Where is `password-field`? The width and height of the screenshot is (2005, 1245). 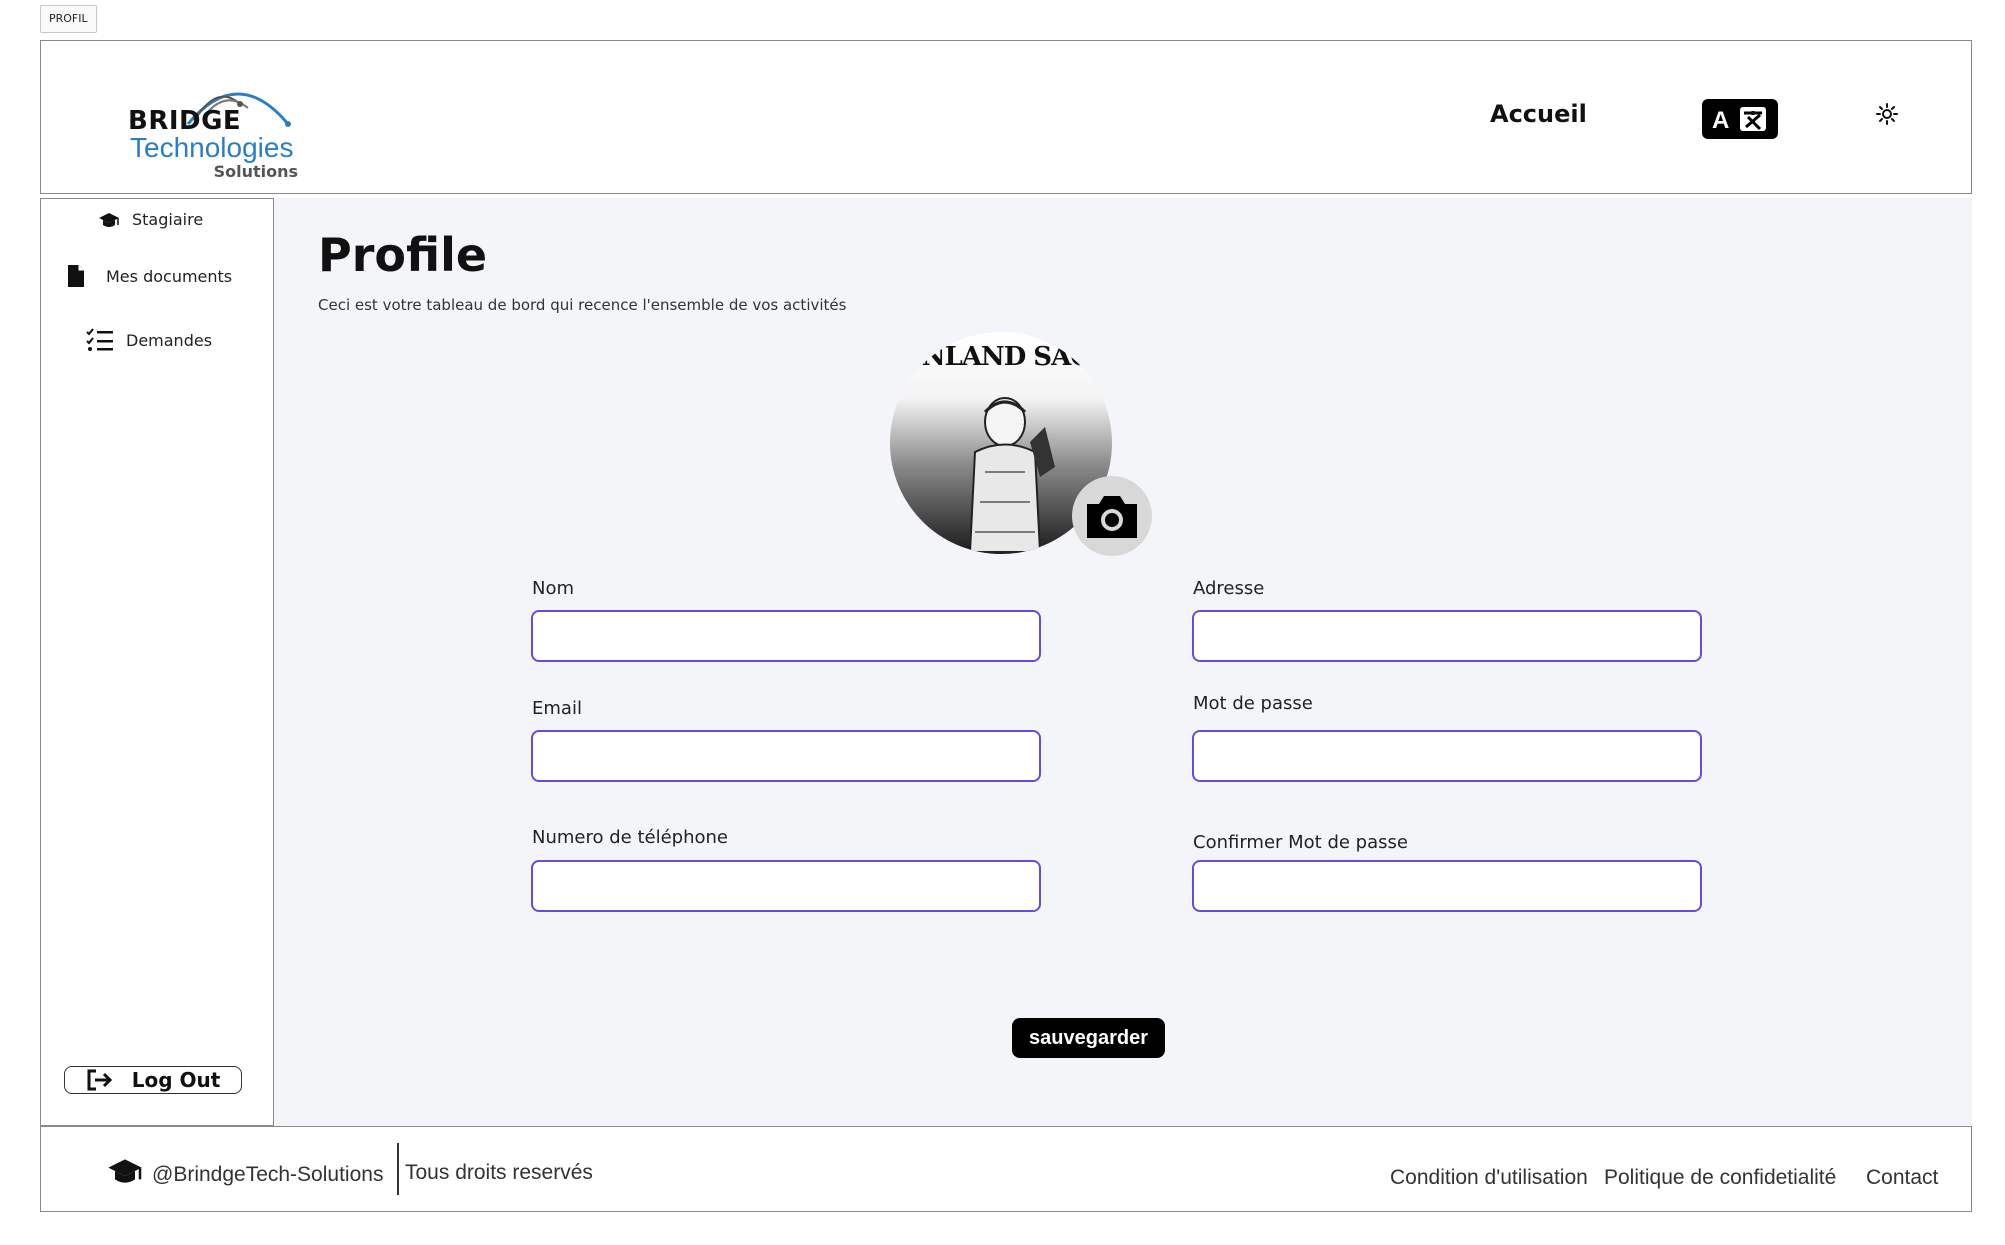 password-field is located at coordinates (1447, 756).